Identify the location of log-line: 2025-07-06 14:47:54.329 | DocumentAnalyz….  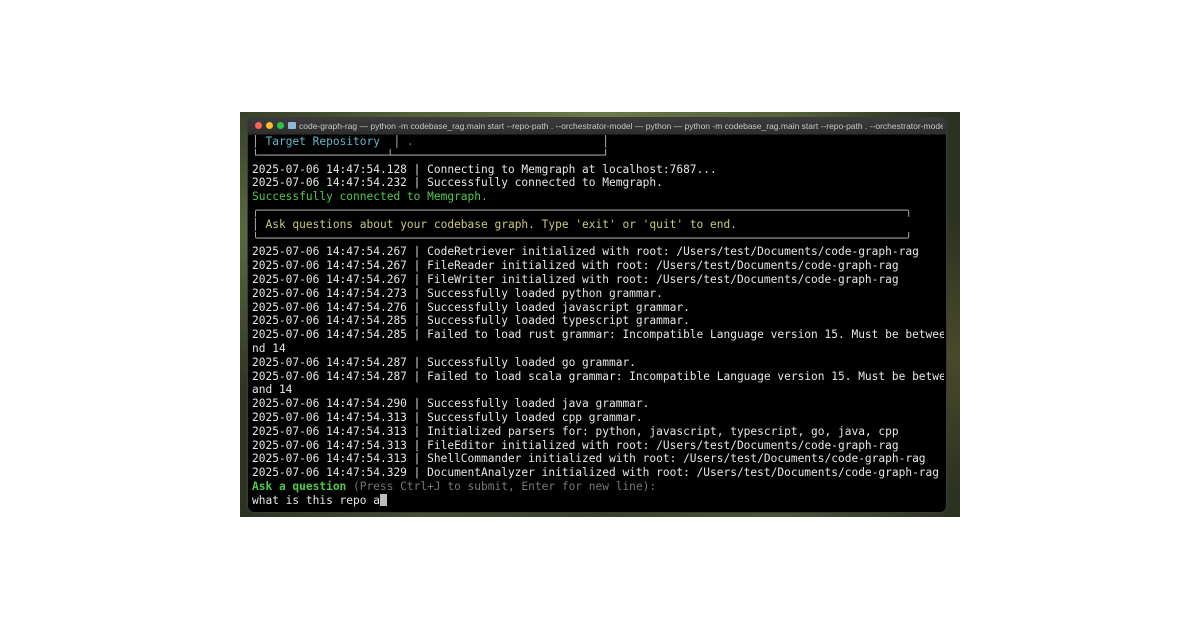
(596, 473).